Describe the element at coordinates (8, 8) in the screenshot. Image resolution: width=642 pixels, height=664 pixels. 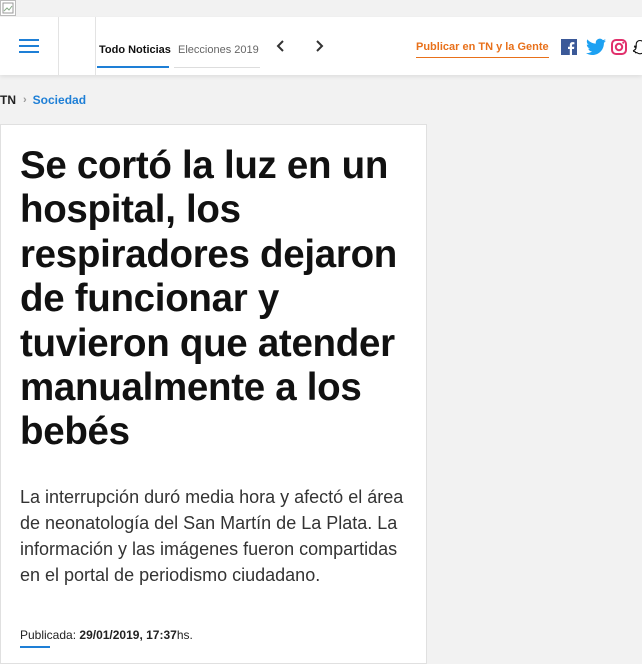
I see `broken-image-icon` at that location.